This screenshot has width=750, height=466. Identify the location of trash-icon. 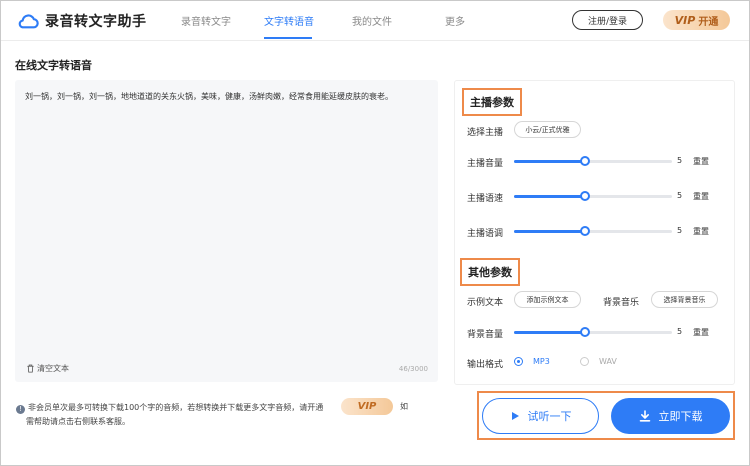
(30, 368).